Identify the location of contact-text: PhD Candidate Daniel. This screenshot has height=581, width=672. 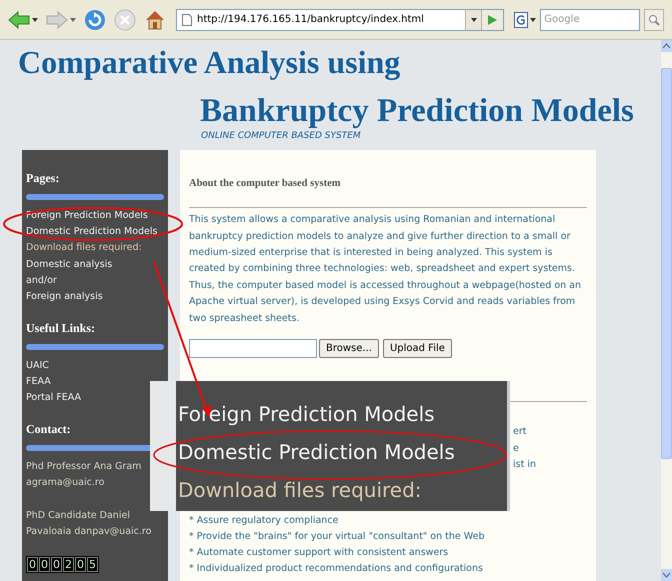
(78, 515).